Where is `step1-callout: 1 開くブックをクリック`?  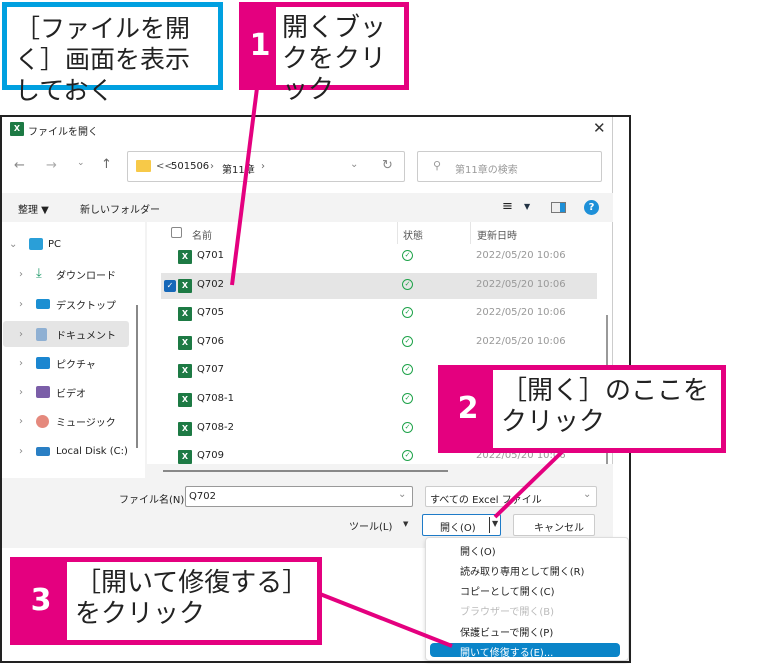 step1-callout: 1 開くブックをクリック is located at coordinates (324, 53).